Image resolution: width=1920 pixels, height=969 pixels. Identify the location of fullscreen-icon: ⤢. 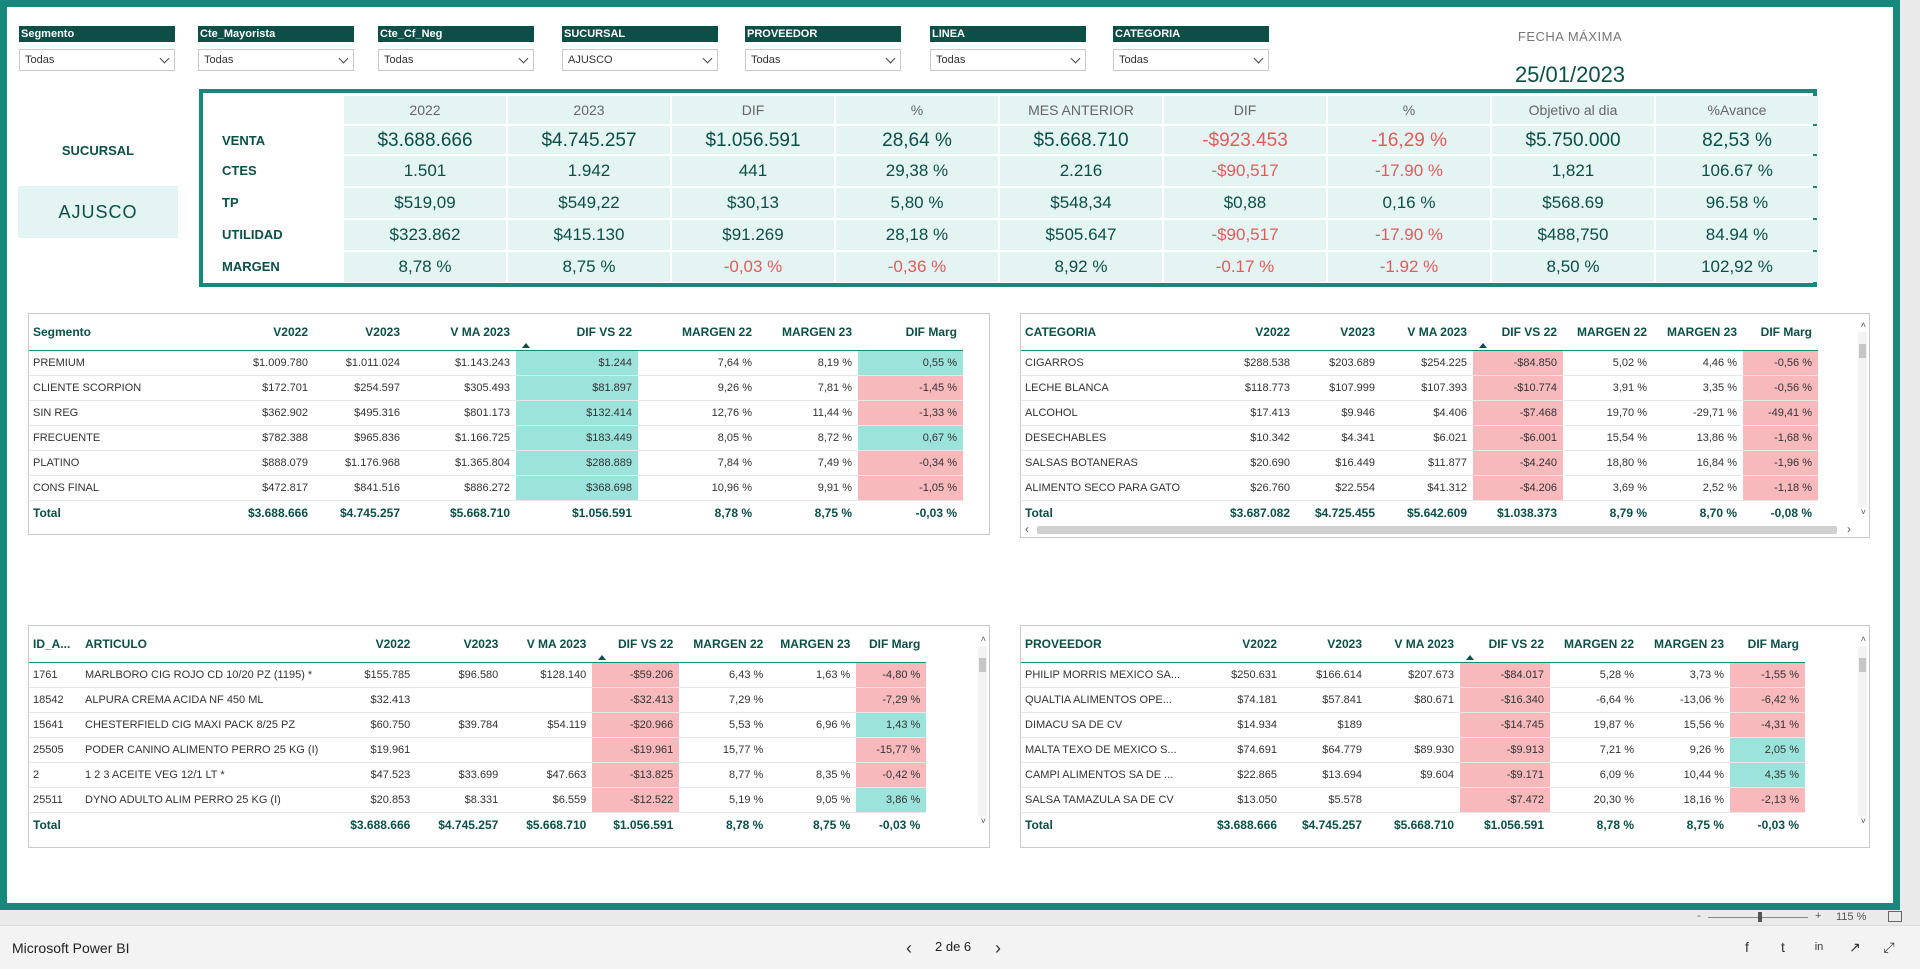
(1889, 947).